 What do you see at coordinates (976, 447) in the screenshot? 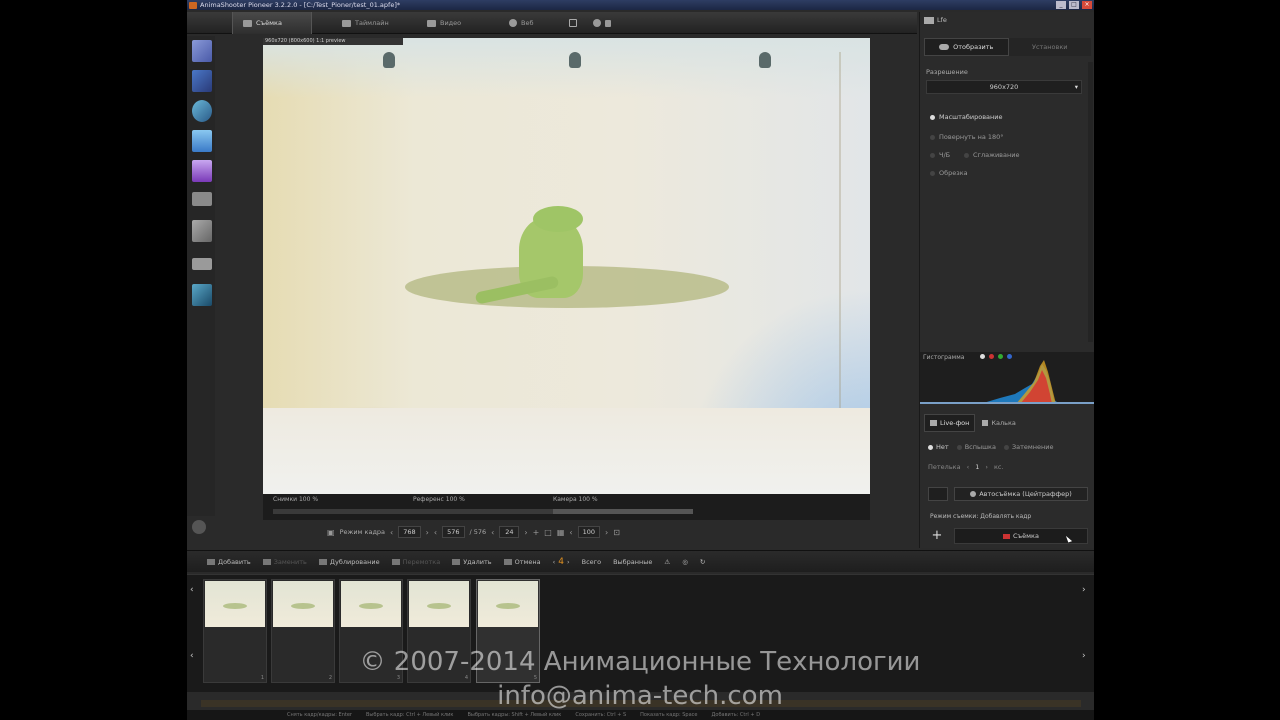
I see `radio-flash: Вспышка` at bounding box center [976, 447].